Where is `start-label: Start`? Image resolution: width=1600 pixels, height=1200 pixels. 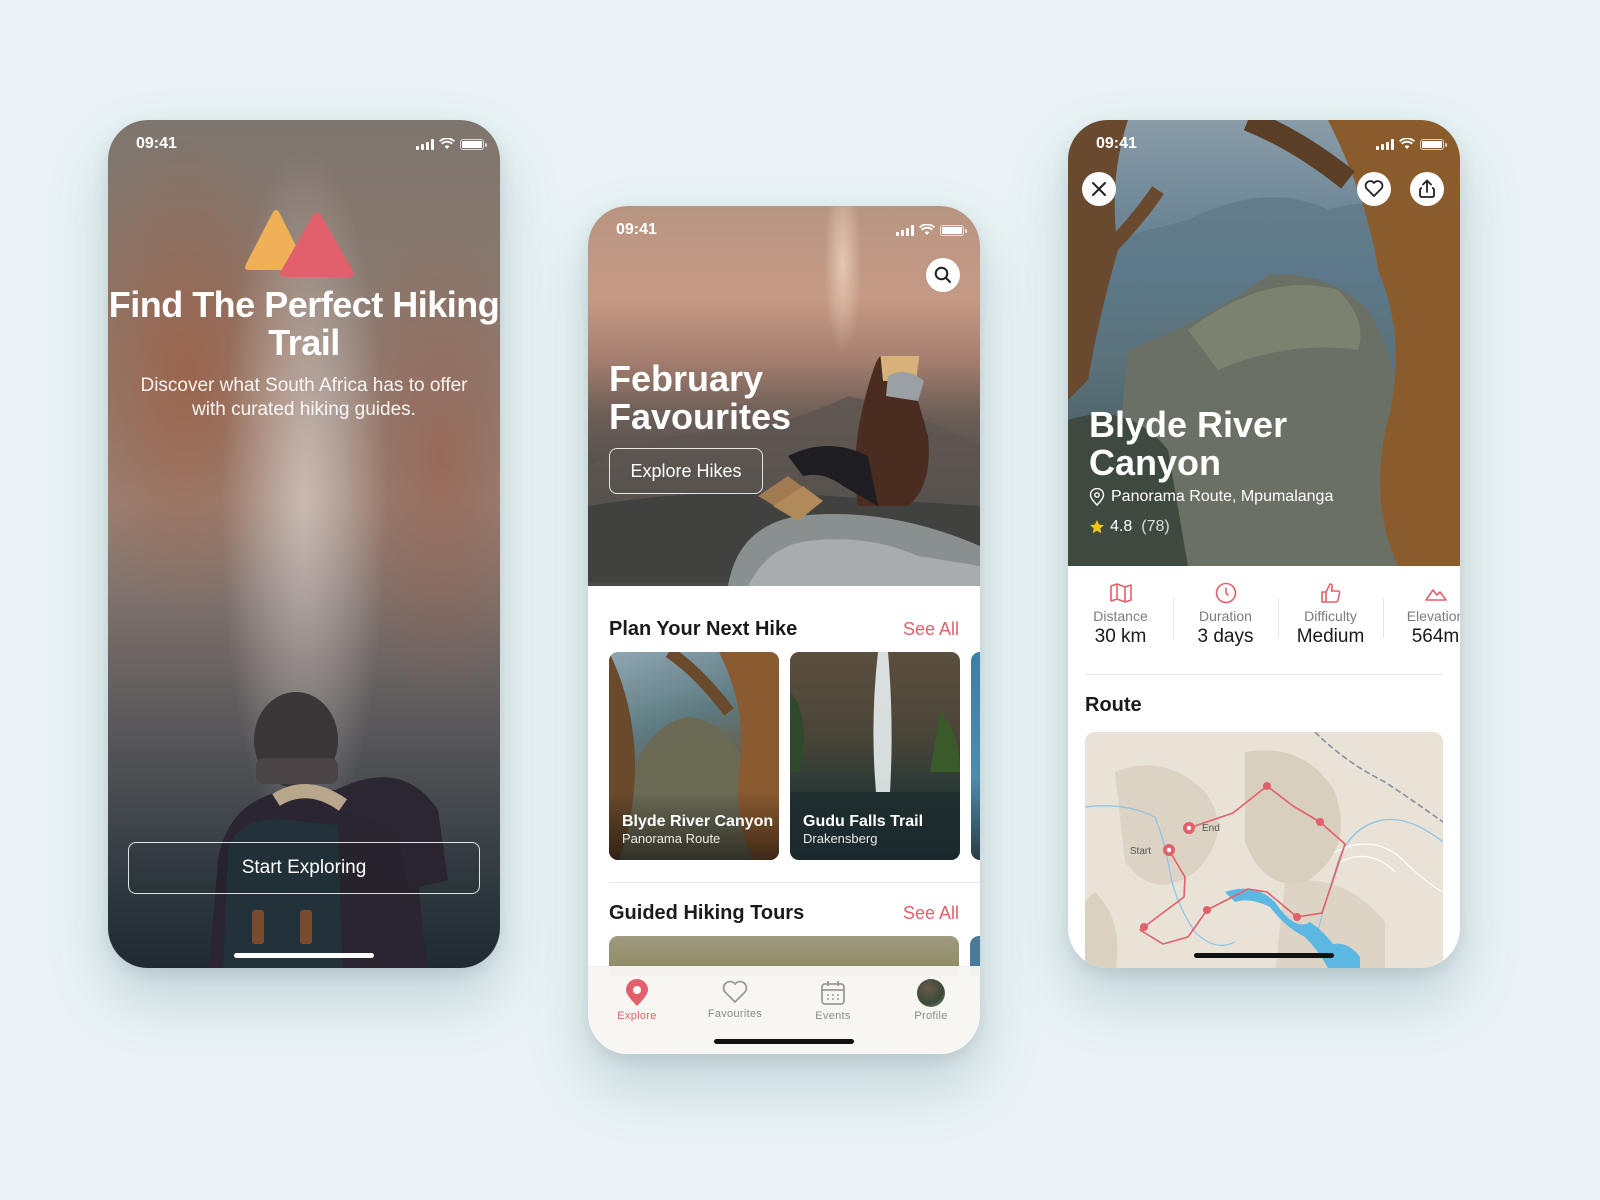
start-label: Start is located at coordinates (1140, 851).